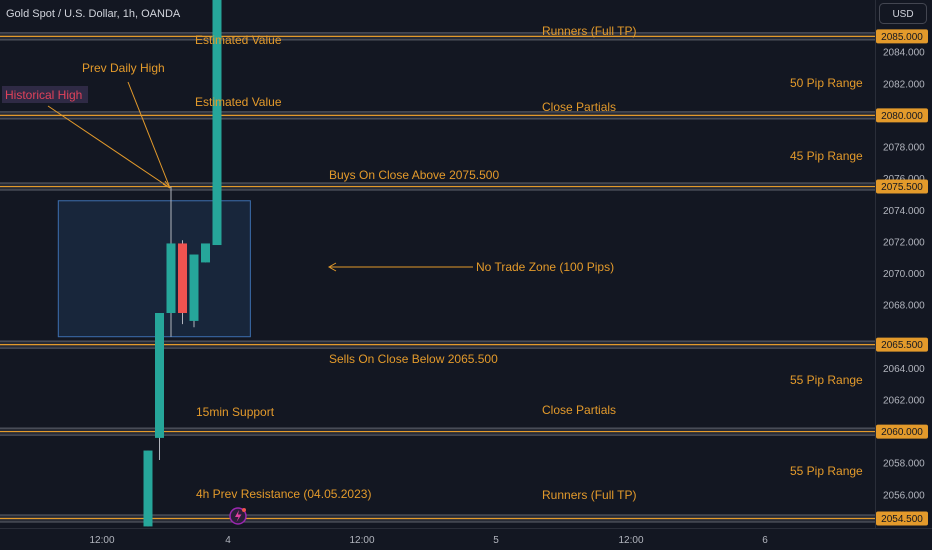  What do you see at coordinates (101, 540) in the screenshot?
I see `x-tick-label-0: 12:00` at bounding box center [101, 540].